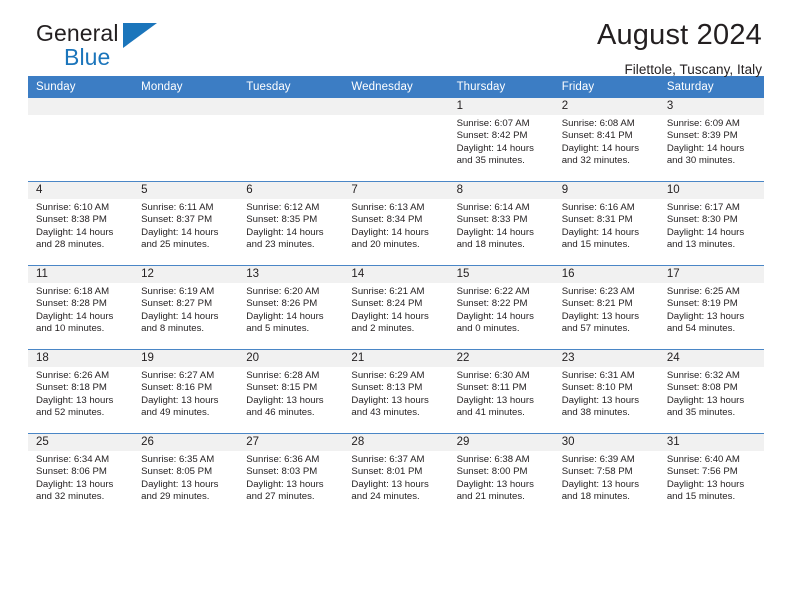 The width and height of the screenshot is (792, 612). What do you see at coordinates (701, 496) in the screenshot?
I see `day-detail-daylight2: and 15 minutes.` at bounding box center [701, 496].